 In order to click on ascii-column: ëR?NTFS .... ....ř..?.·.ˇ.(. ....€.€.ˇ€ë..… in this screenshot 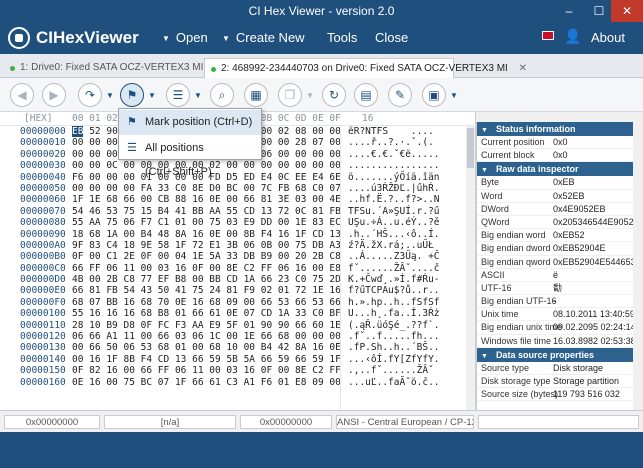, I will do `click(407, 257)`.